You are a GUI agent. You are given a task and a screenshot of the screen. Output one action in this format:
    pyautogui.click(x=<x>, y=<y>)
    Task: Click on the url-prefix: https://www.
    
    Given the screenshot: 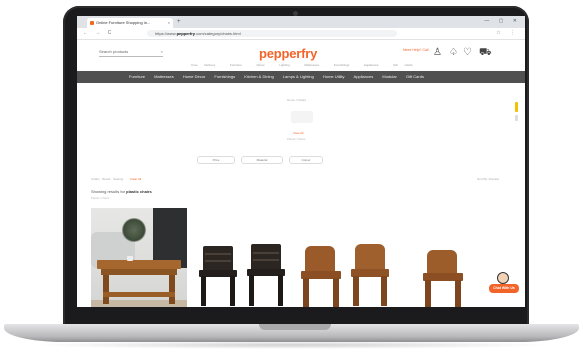 What is the action you would take?
    pyautogui.click(x=166, y=33)
    